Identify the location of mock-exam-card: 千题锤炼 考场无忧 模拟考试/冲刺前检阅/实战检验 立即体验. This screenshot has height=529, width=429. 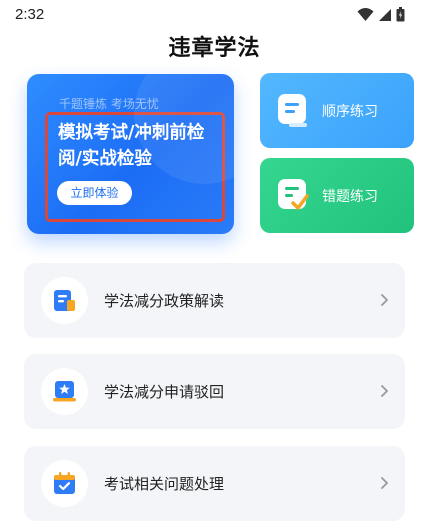
(130, 154).